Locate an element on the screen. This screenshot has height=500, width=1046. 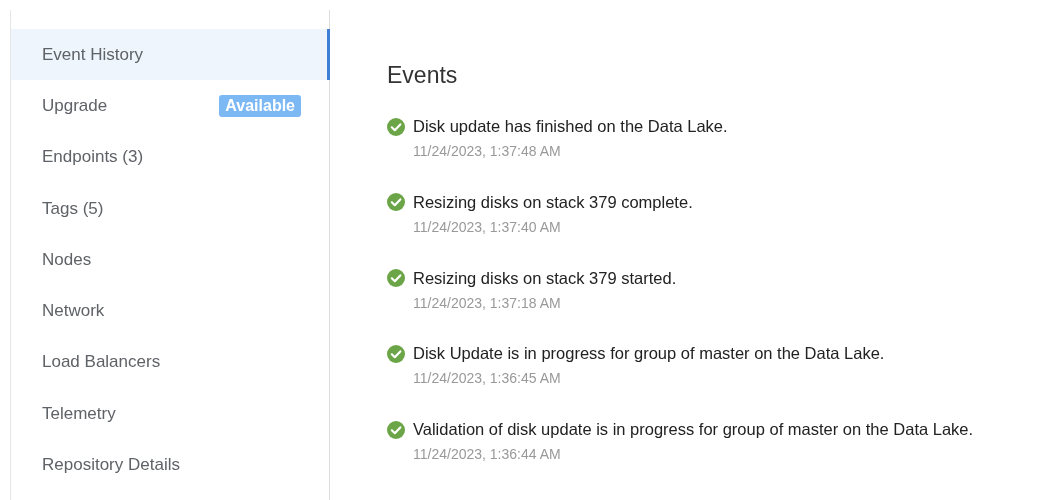
event-timestamp: 11/24/2023, 1:37:48 AM is located at coordinates (487, 151).